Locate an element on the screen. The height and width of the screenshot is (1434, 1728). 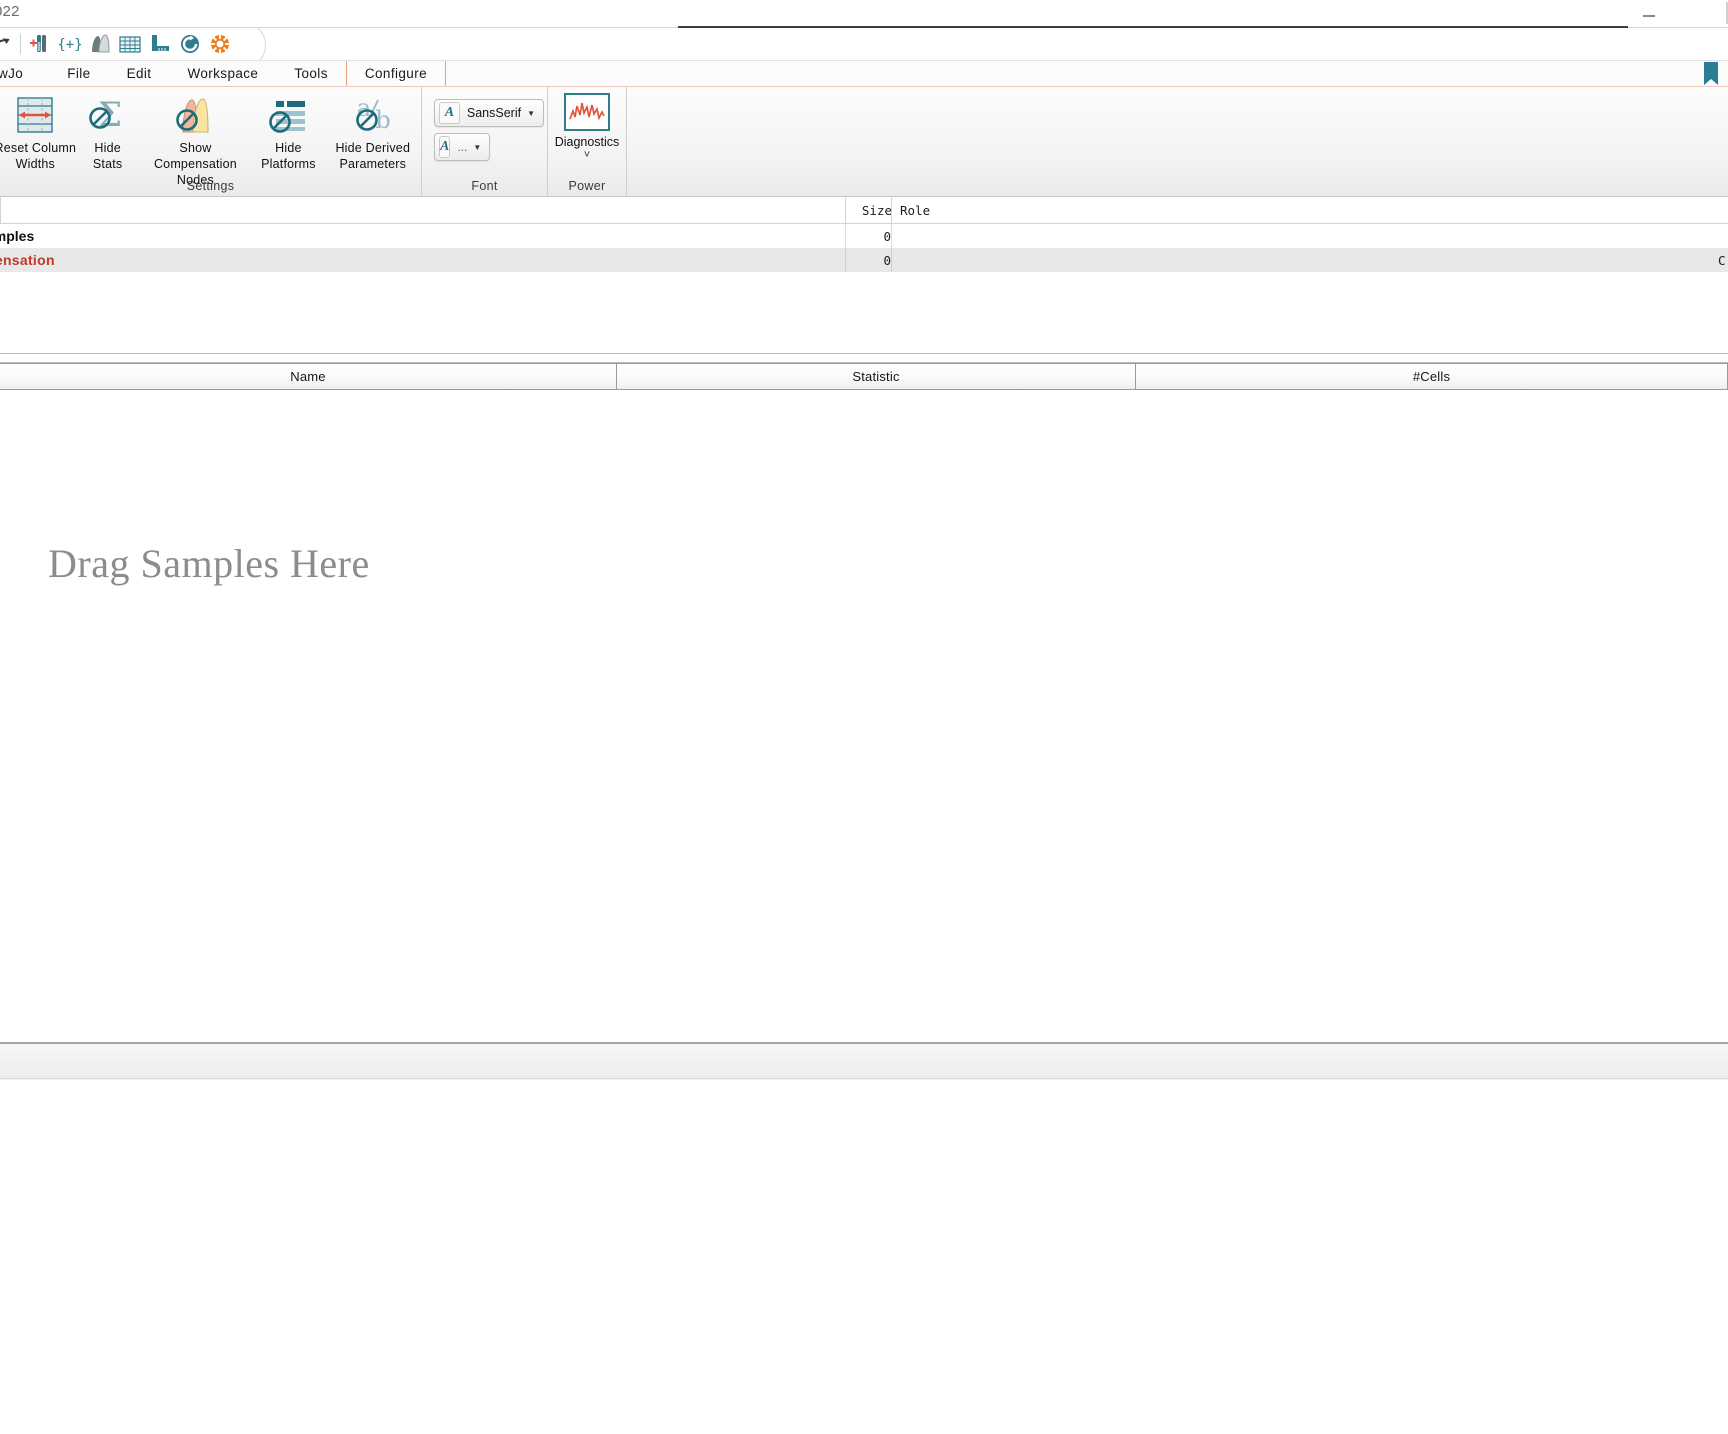
hide-stats-label-1: Hide is located at coordinates (107, 148).